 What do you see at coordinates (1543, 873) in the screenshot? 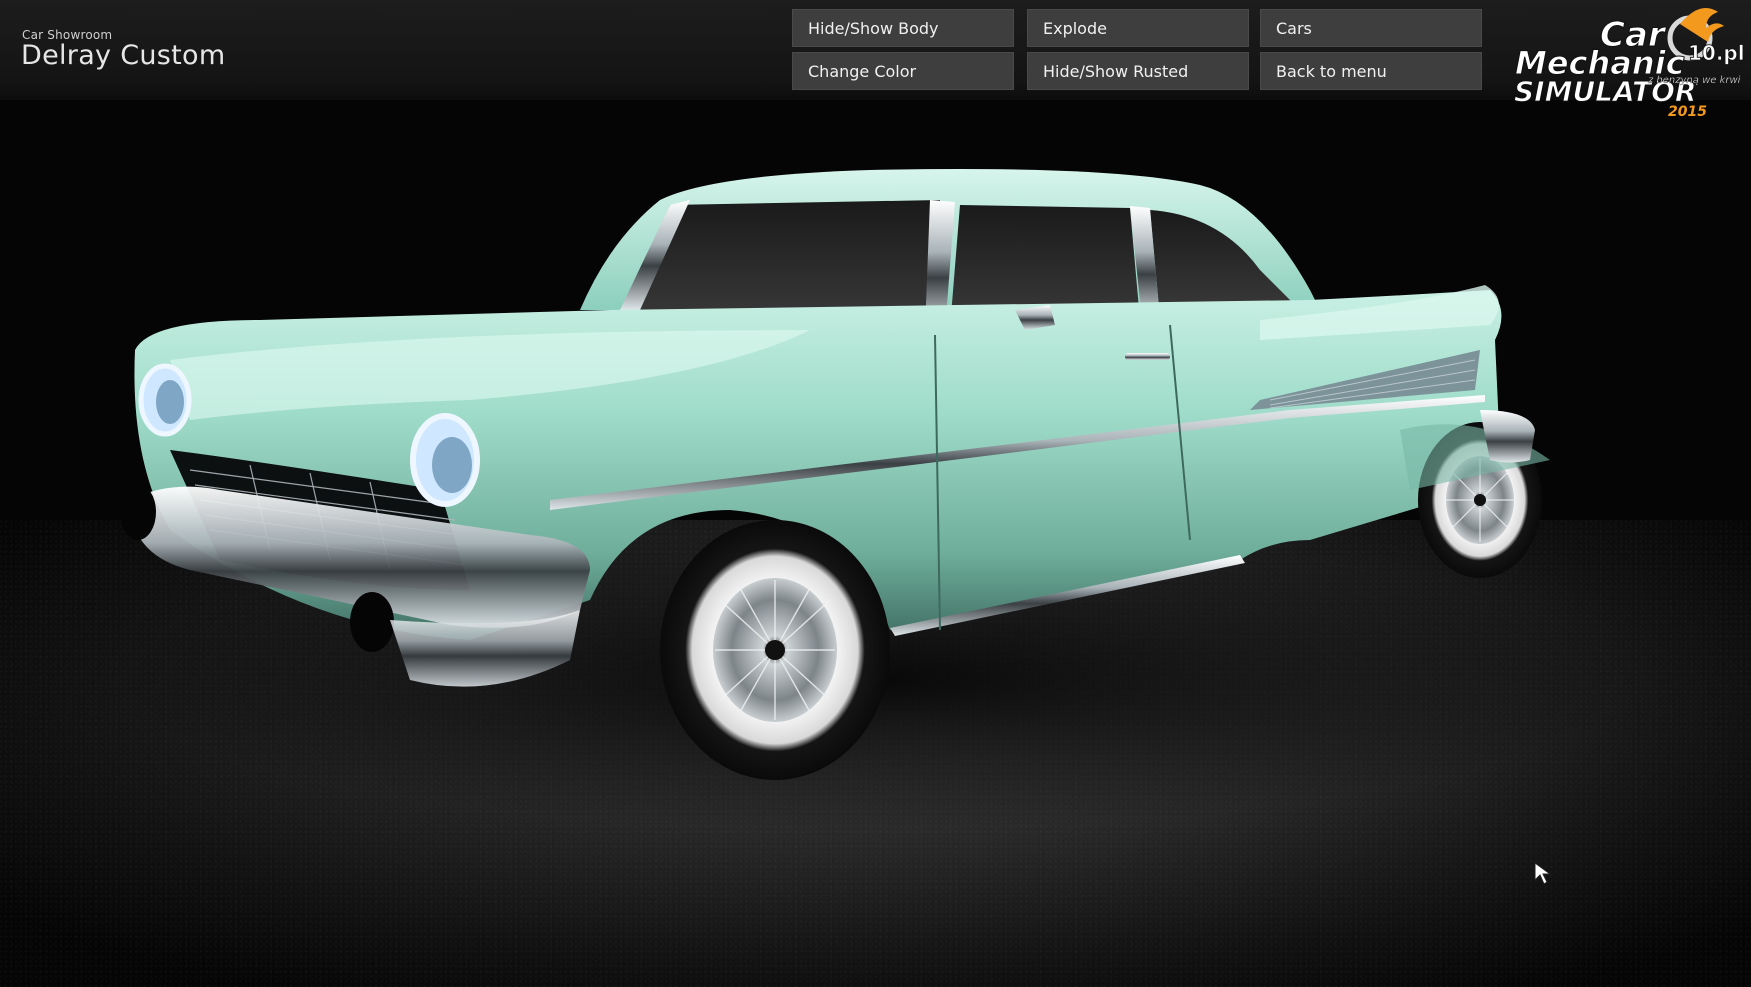
I see `pointer-cursor-icon` at bounding box center [1543, 873].